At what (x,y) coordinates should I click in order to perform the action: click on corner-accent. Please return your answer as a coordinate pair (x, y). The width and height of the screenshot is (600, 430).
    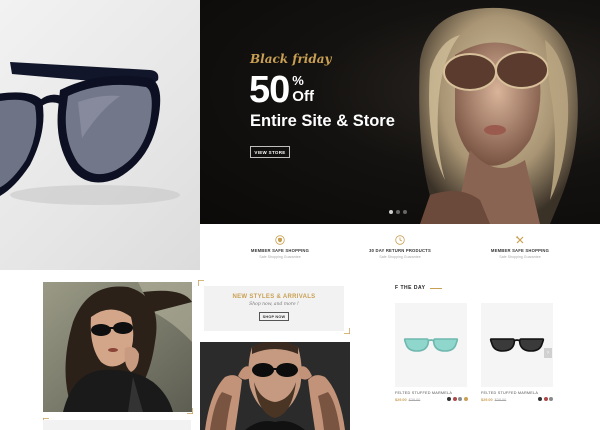
    Looking at the image, I should click on (347, 331).